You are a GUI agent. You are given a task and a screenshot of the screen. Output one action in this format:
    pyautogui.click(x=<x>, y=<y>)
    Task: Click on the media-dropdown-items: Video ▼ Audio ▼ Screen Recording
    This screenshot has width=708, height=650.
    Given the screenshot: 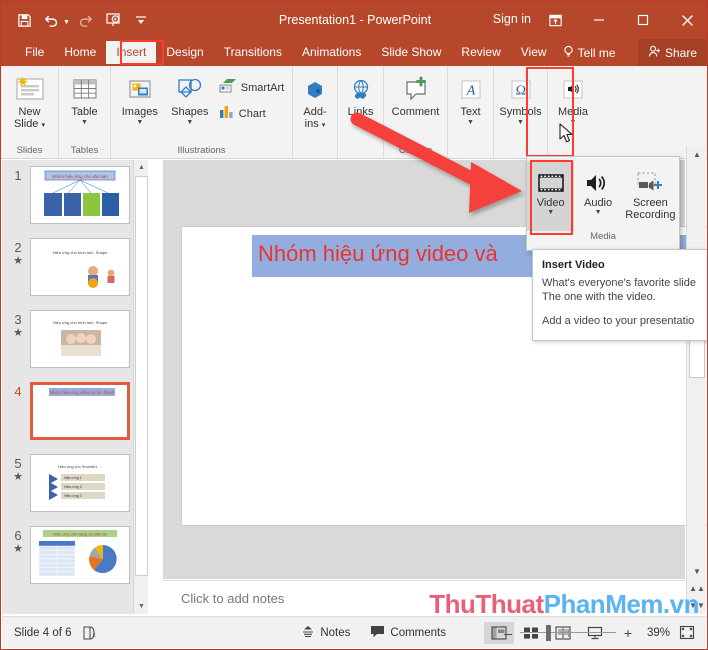 What is the action you would take?
    pyautogui.click(x=603, y=194)
    